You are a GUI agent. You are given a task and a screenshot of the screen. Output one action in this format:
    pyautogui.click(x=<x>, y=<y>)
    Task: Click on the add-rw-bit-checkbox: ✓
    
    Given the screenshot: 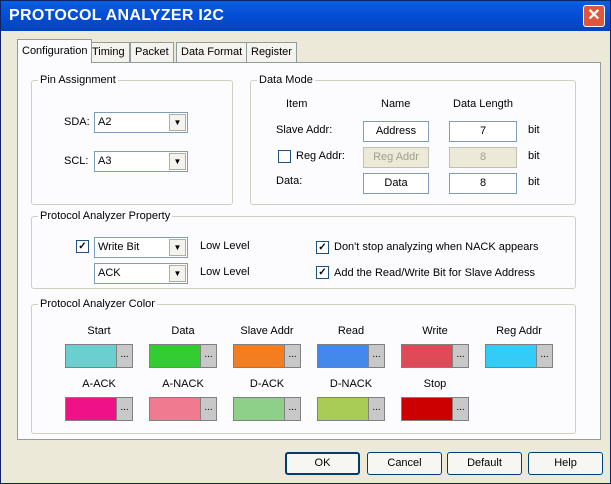 What is the action you would take?
    pyautogui.click(x=322, y=272)
    